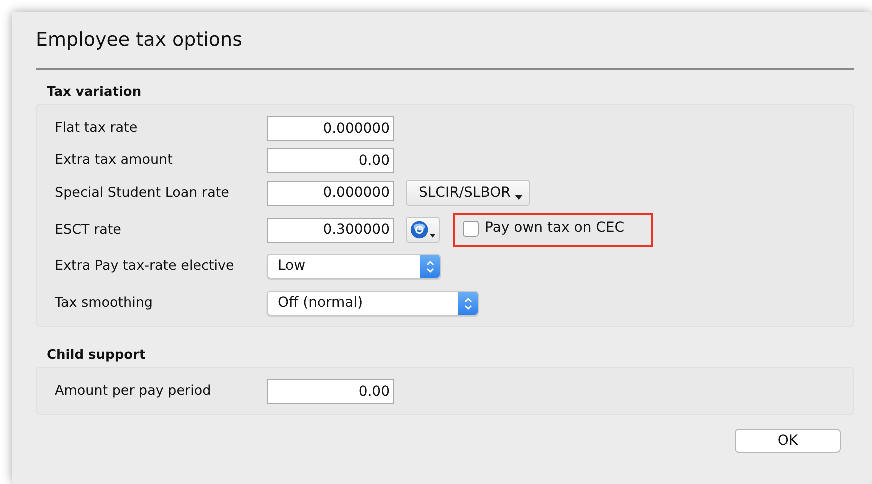  I want to click on checkbox, so click(471, 228).